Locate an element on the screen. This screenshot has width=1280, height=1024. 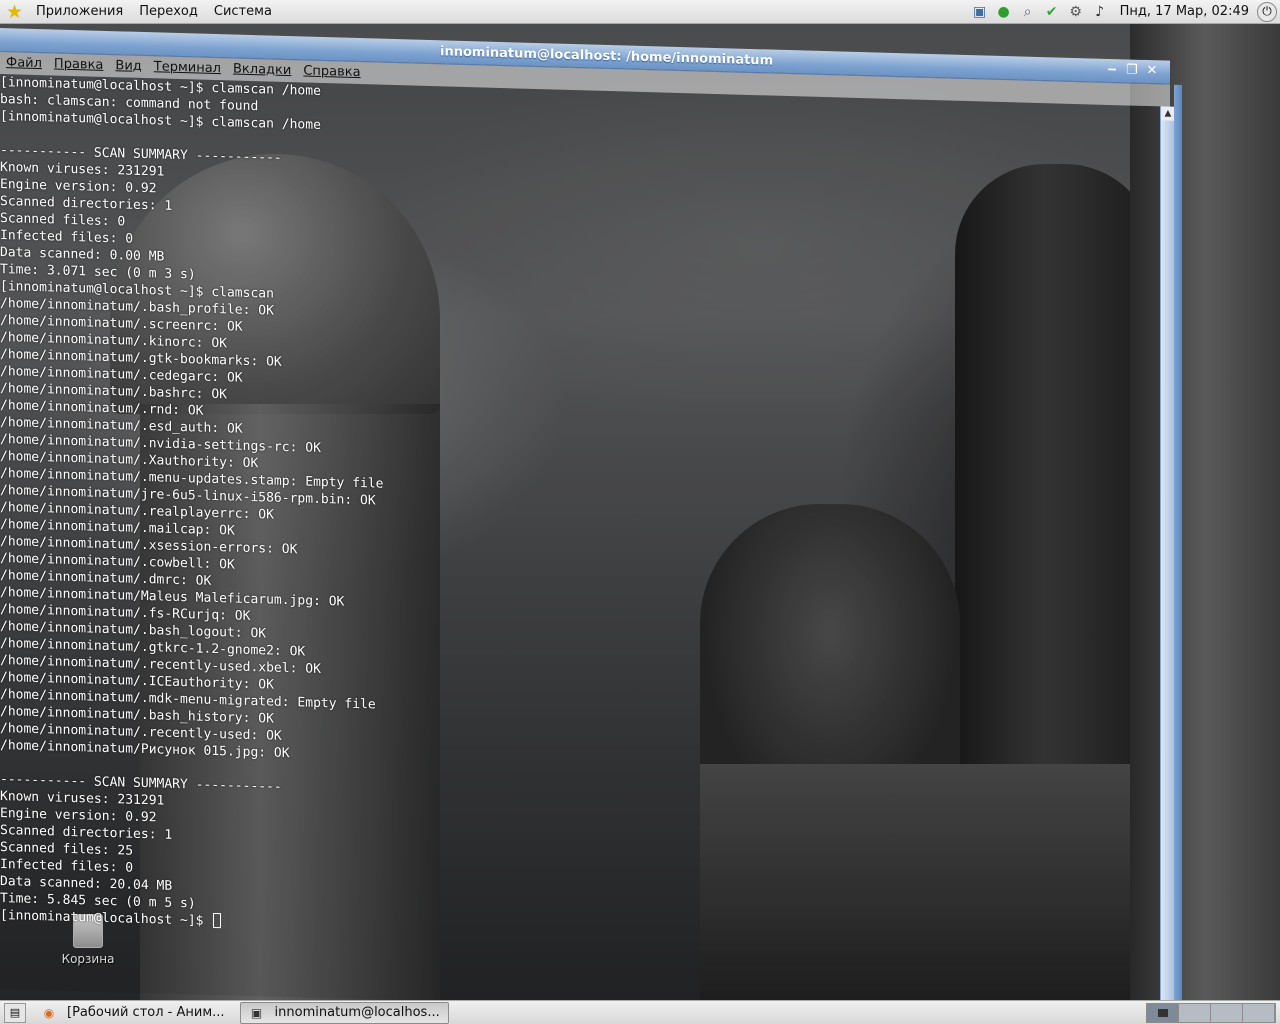
terminal-icon: ▣ is located at coordinates (256, 1012).